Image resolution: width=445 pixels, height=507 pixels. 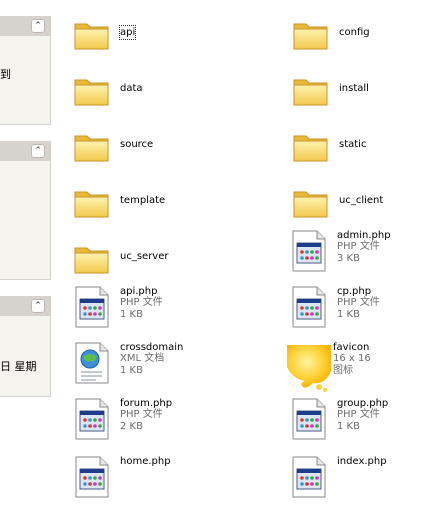 What do you see at coordinates (348, 258) in the screenshot?
I see `file-size: 3 KB` at bounding box center [348, 258].